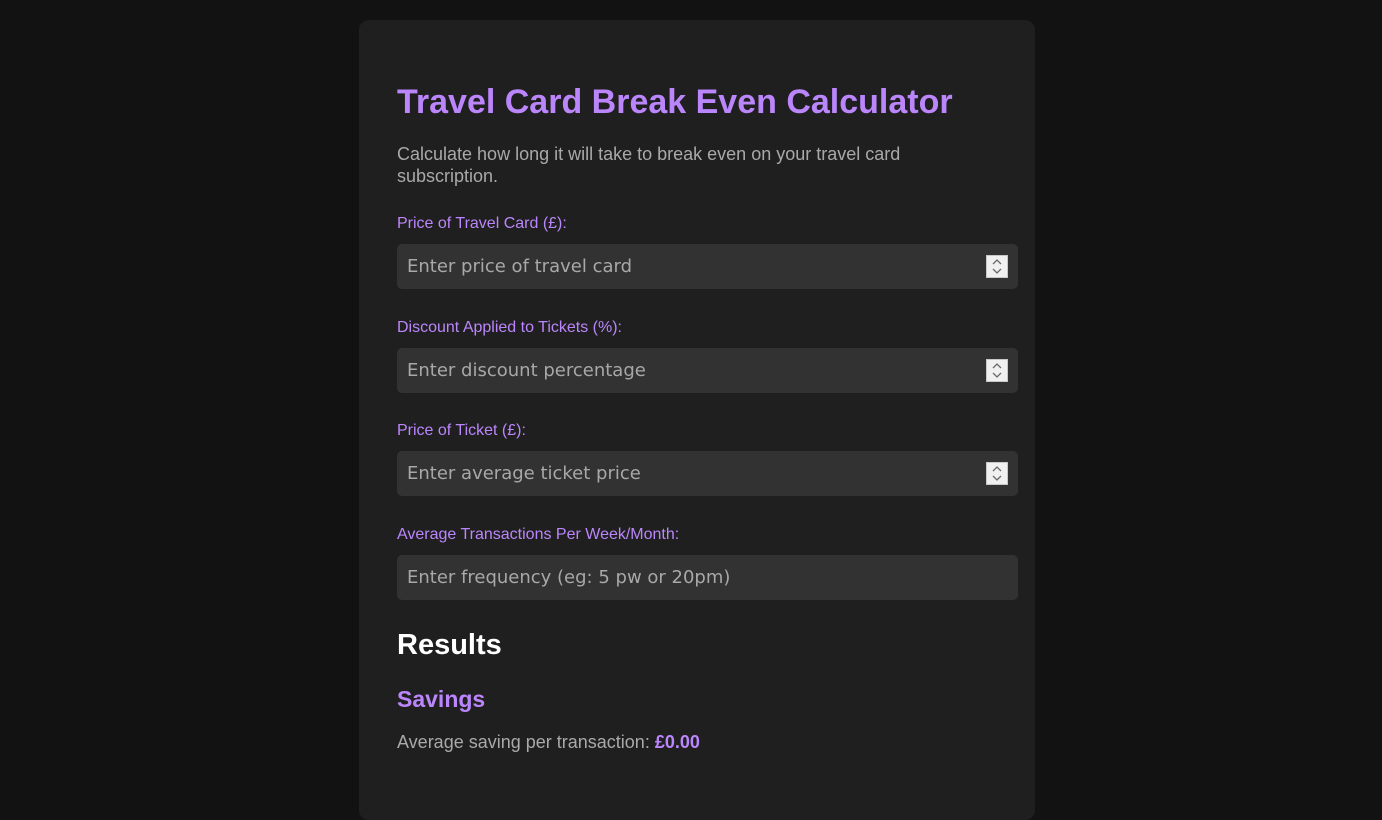 The height and width of the screenshot is (820, 1382). I want to click on discount-input, so click(707, 370).